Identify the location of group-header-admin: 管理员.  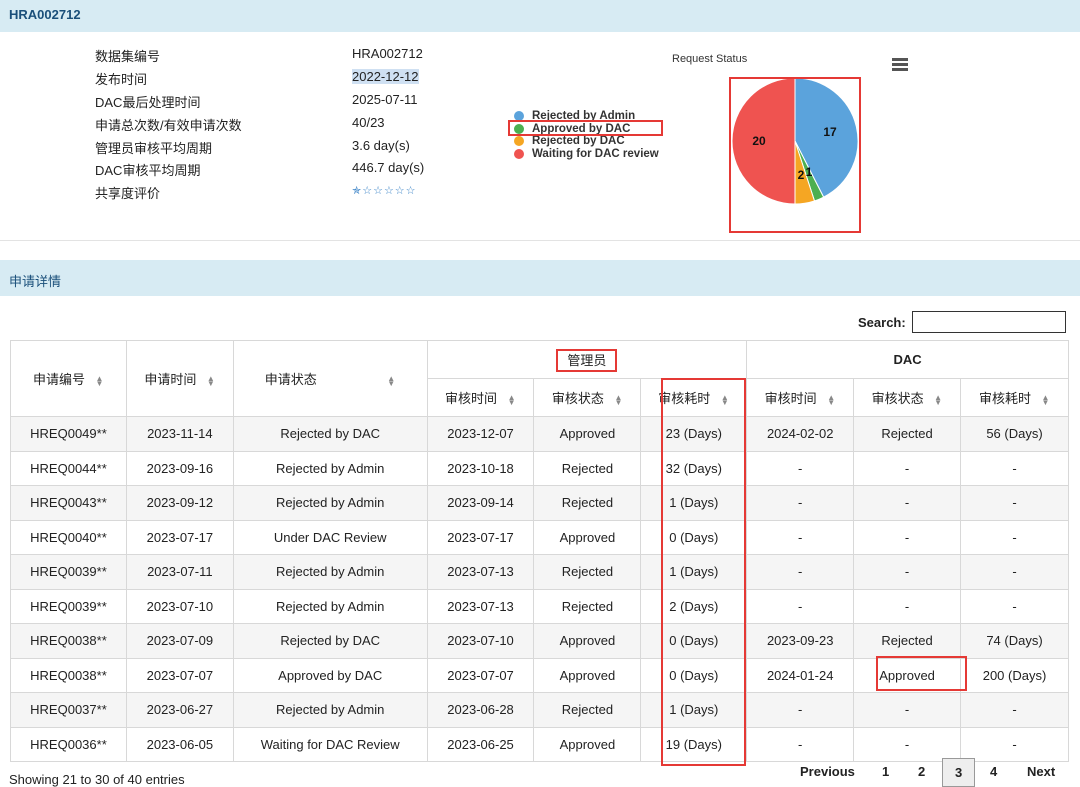
(587, 359).